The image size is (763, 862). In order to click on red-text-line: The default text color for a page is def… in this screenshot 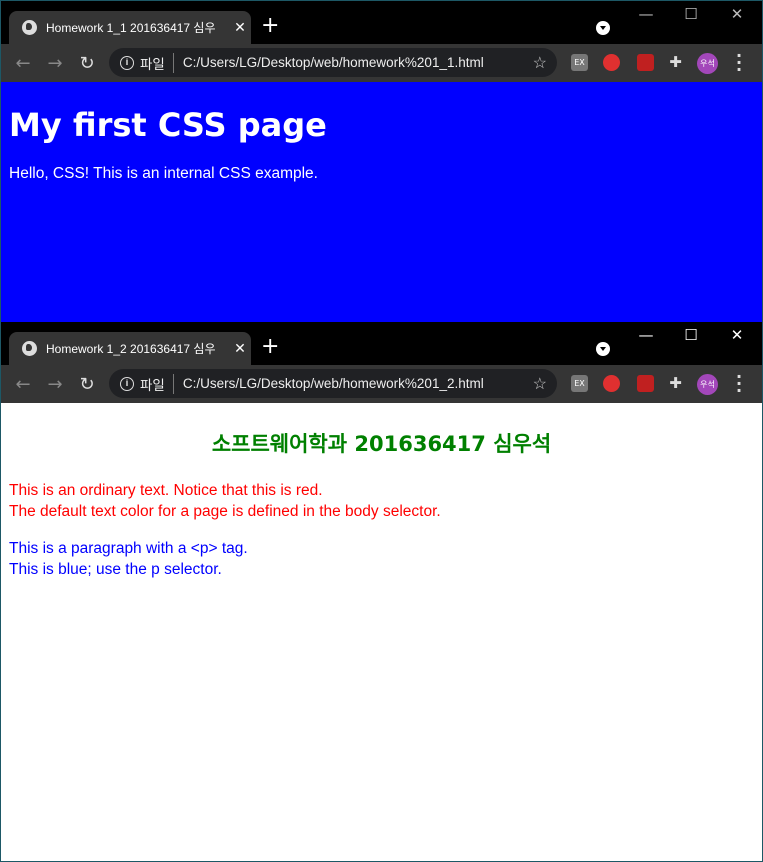, I will do `click(225, 511)`.